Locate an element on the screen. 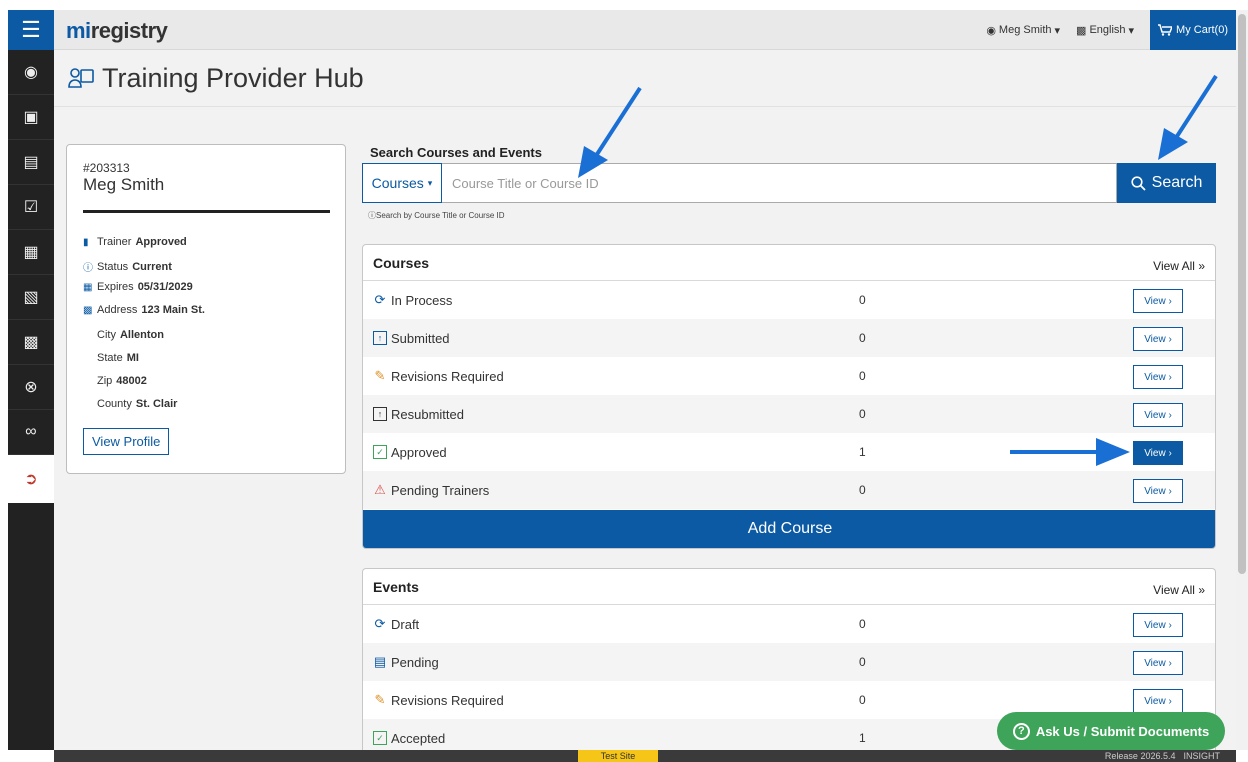 This screenshot has width=1248, height=762. sidebar: ☰ ◉ ▣ ▤ ☑ ▦ ▧ ▩ ⊗ ∞ ➲ is located at coordinates (31, 380).